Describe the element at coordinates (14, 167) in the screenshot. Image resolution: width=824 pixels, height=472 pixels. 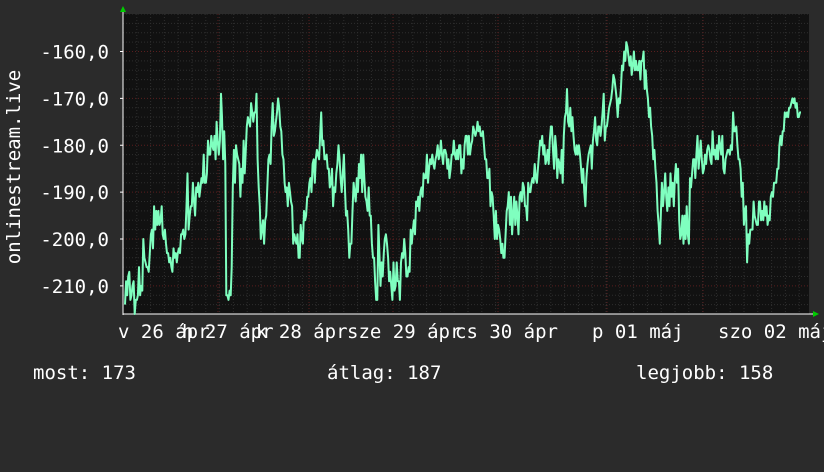
I see `y-axis-label: onlinestream.live` at that location.